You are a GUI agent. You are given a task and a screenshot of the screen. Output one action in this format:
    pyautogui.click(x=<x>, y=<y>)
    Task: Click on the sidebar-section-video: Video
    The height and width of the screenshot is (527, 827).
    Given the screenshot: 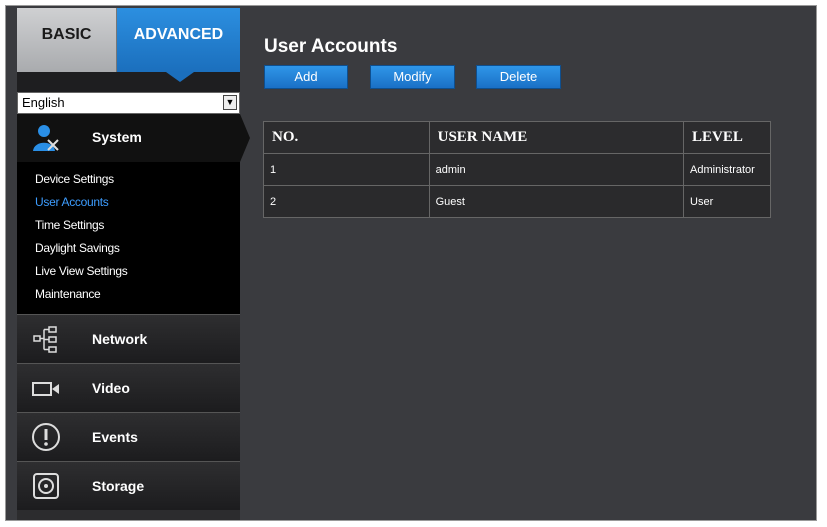 What is the action you would take?
    pyautogui.click(x=128, y=387)
    